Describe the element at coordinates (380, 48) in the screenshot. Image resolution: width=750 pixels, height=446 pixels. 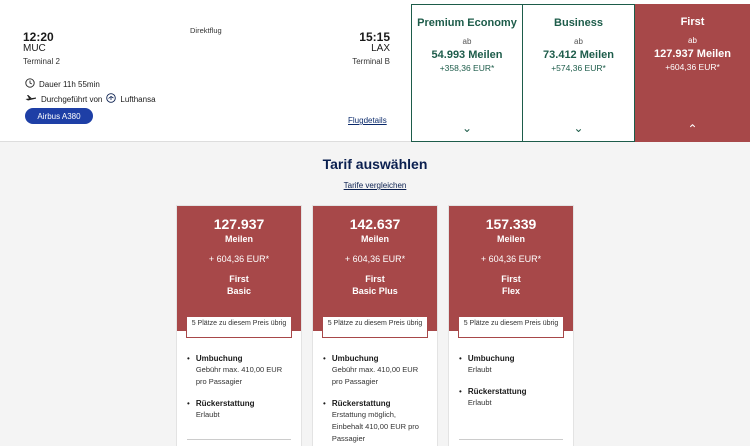
I see `arrival-code: LAX` at that location.